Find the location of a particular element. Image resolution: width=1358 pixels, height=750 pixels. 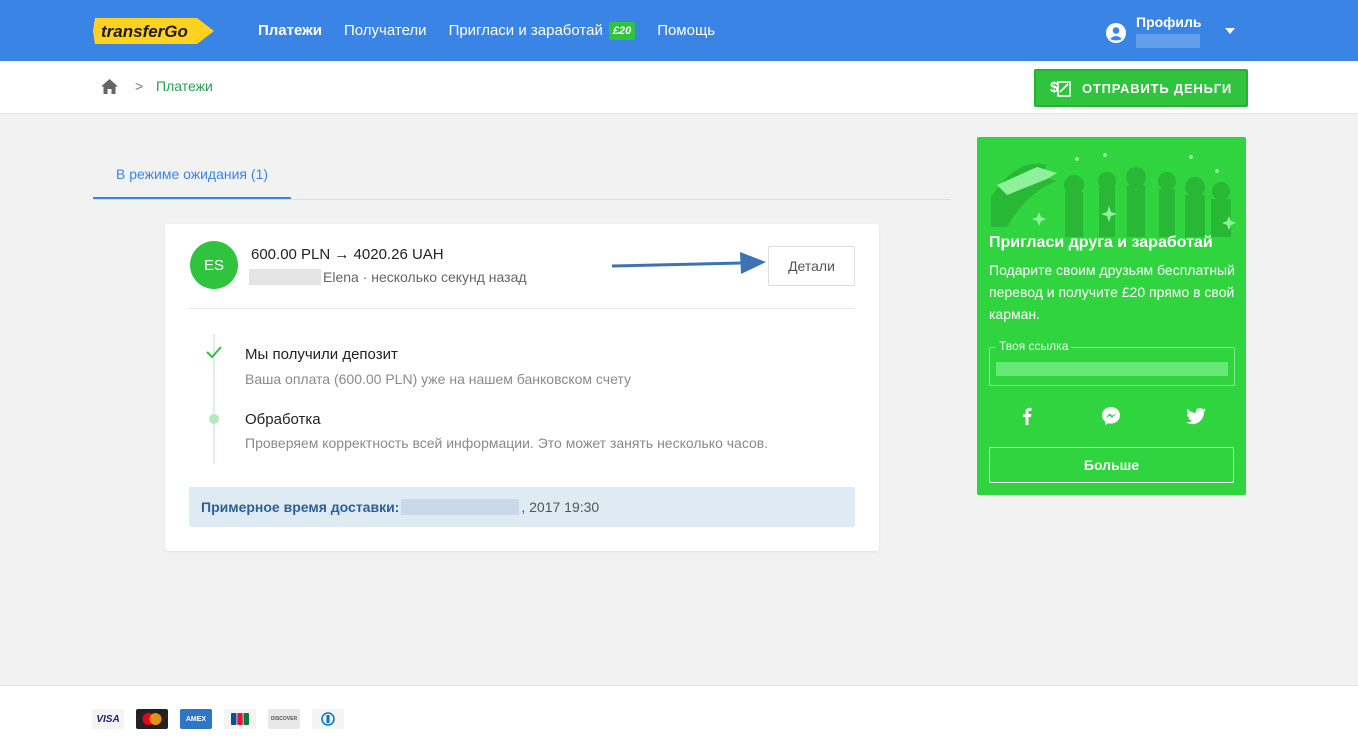

referral-link-redacted is located at coordinates (1112, 369).